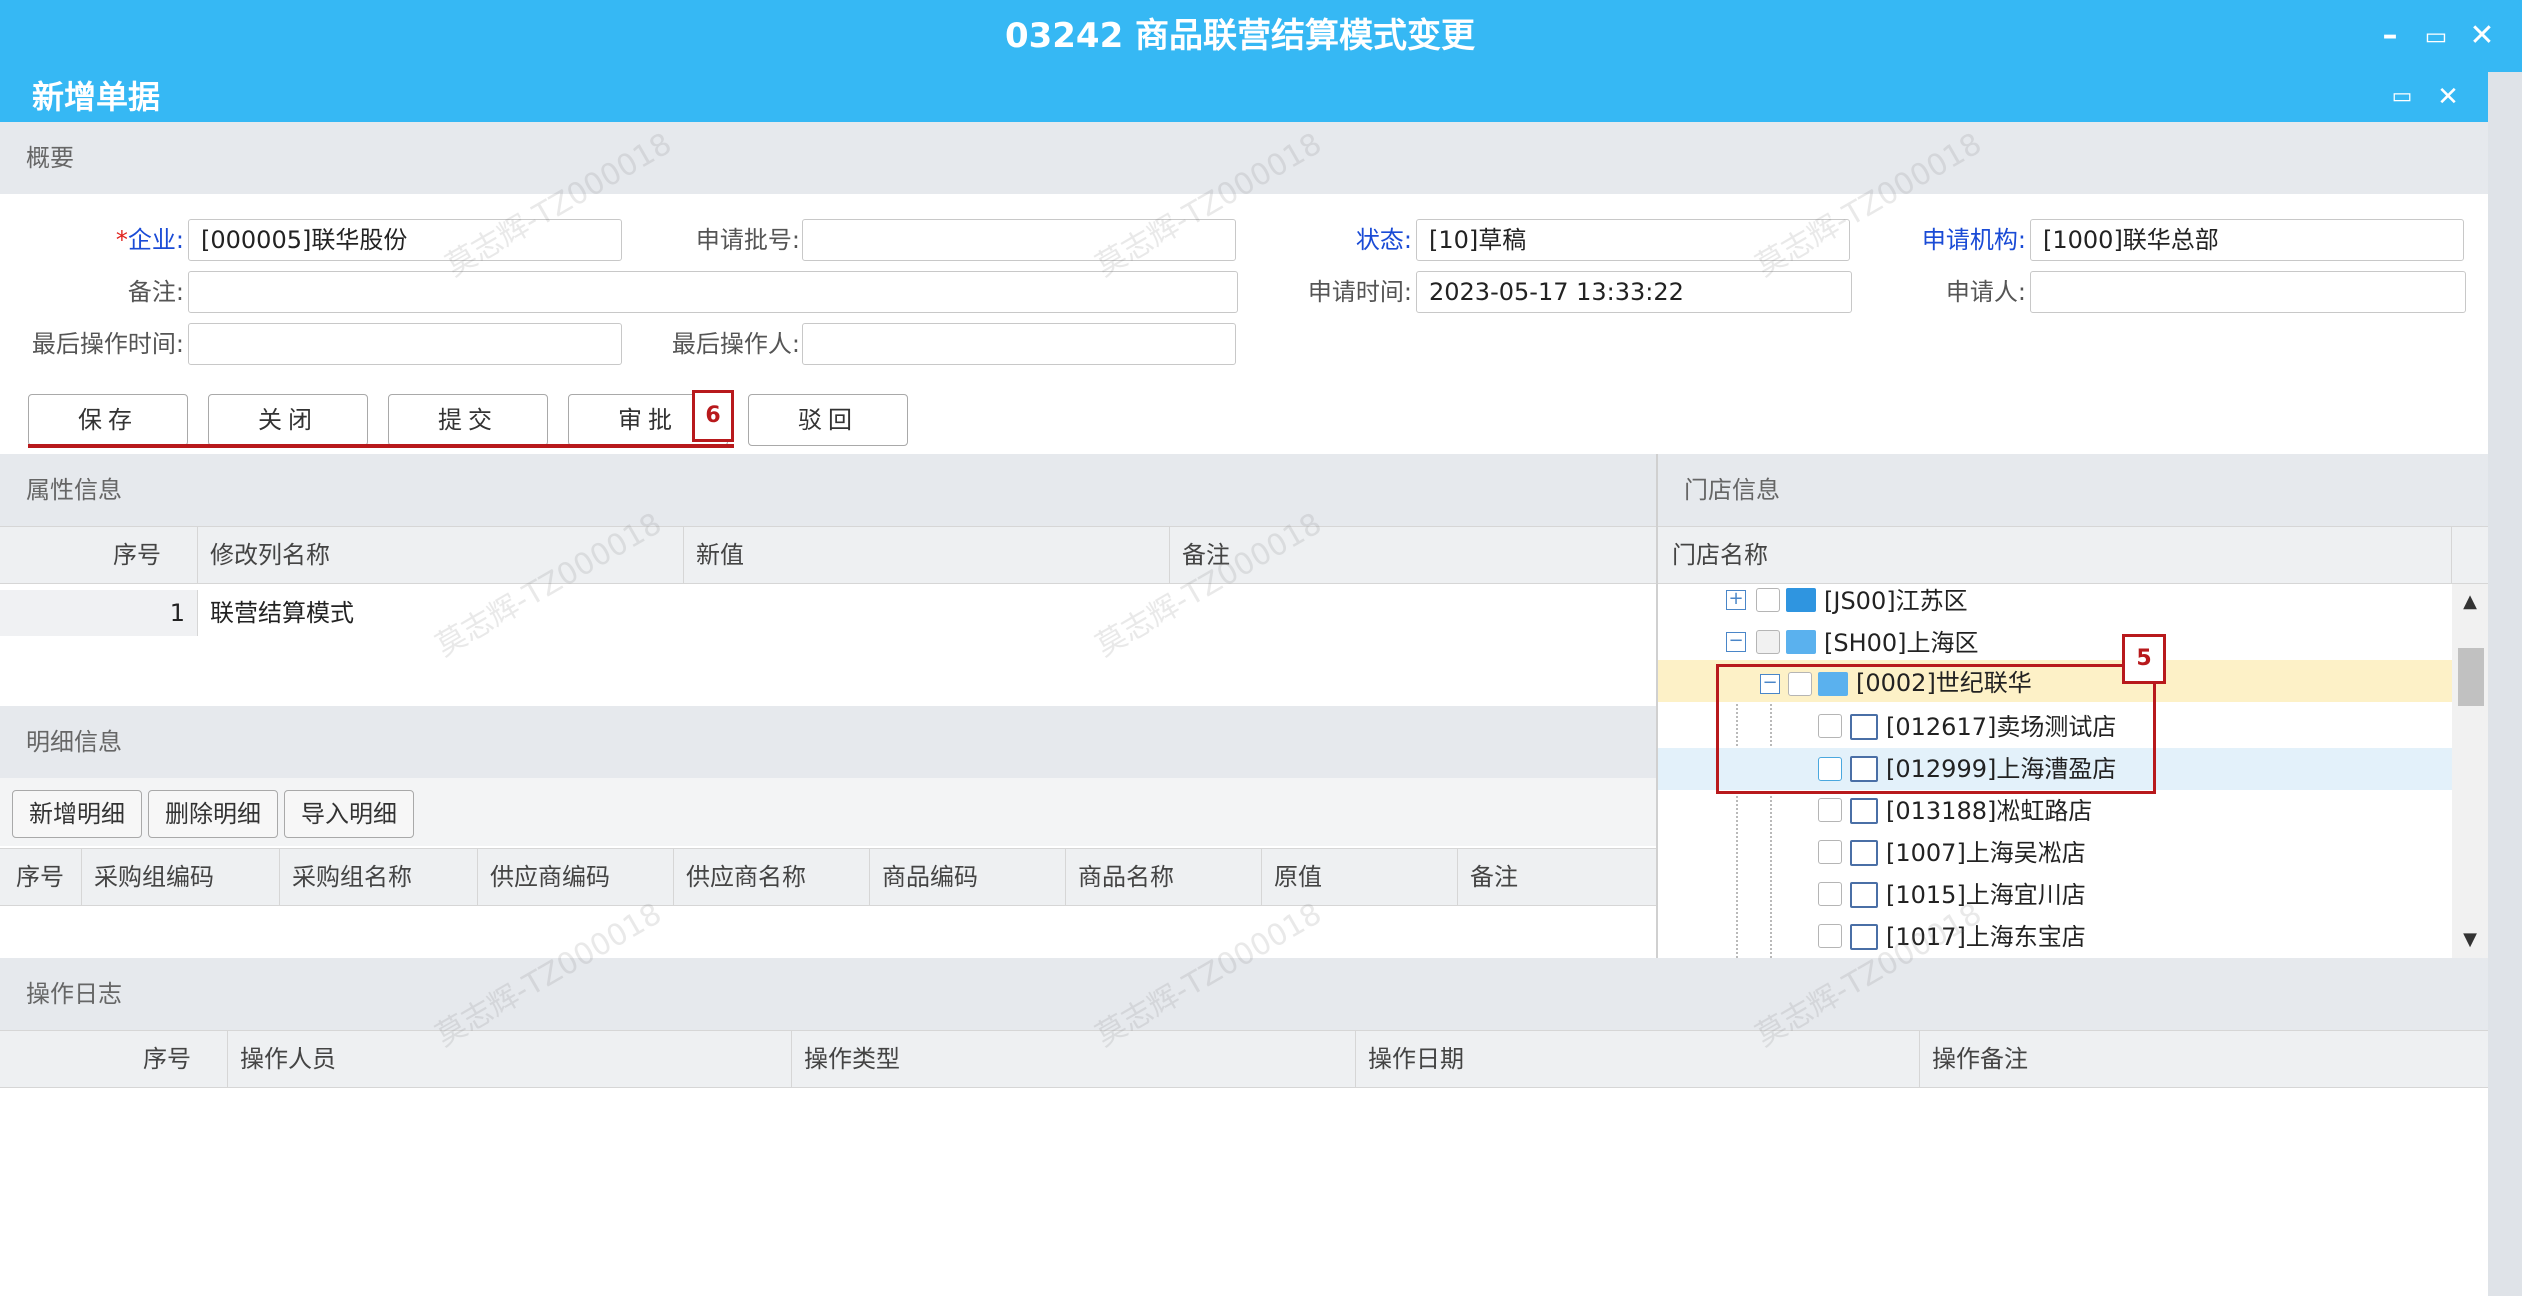 This screenshot has height=1296, width=2522. I want to click on oplog-col-index: 序号, so click(114, 1059).